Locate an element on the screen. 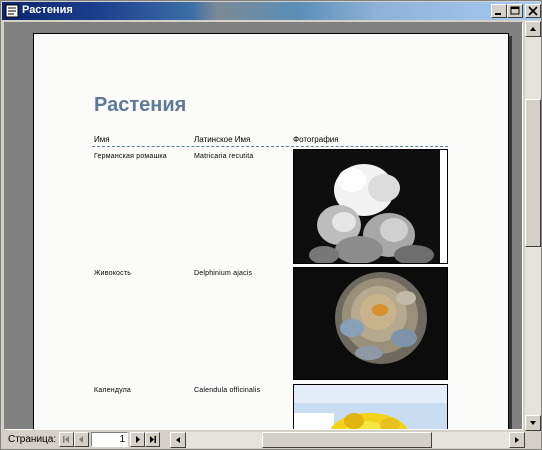 Image resolution: width=542 pixels, height=450 pixels. first-page-button is located at coordinates (66, 439).